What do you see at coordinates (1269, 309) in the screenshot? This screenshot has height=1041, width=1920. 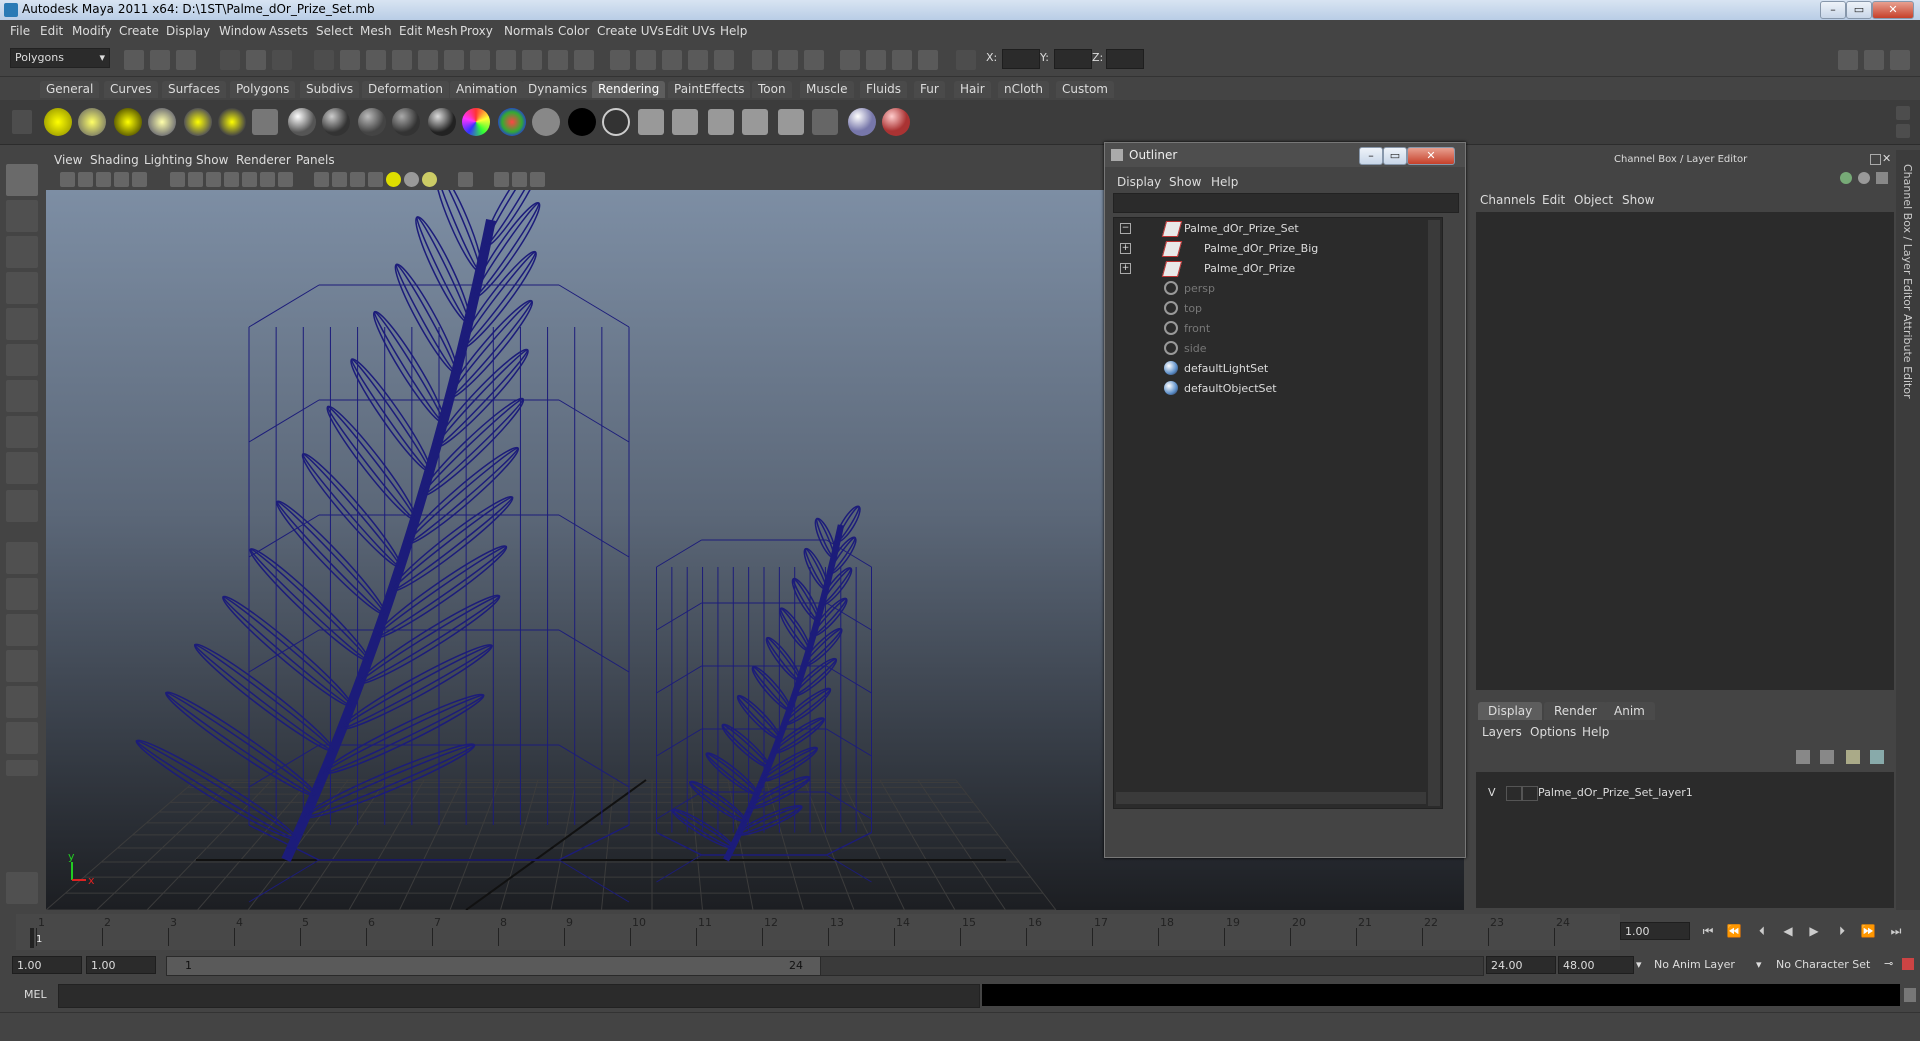 I see `outliner-item-top: top` at bounding box center [1269, 309].